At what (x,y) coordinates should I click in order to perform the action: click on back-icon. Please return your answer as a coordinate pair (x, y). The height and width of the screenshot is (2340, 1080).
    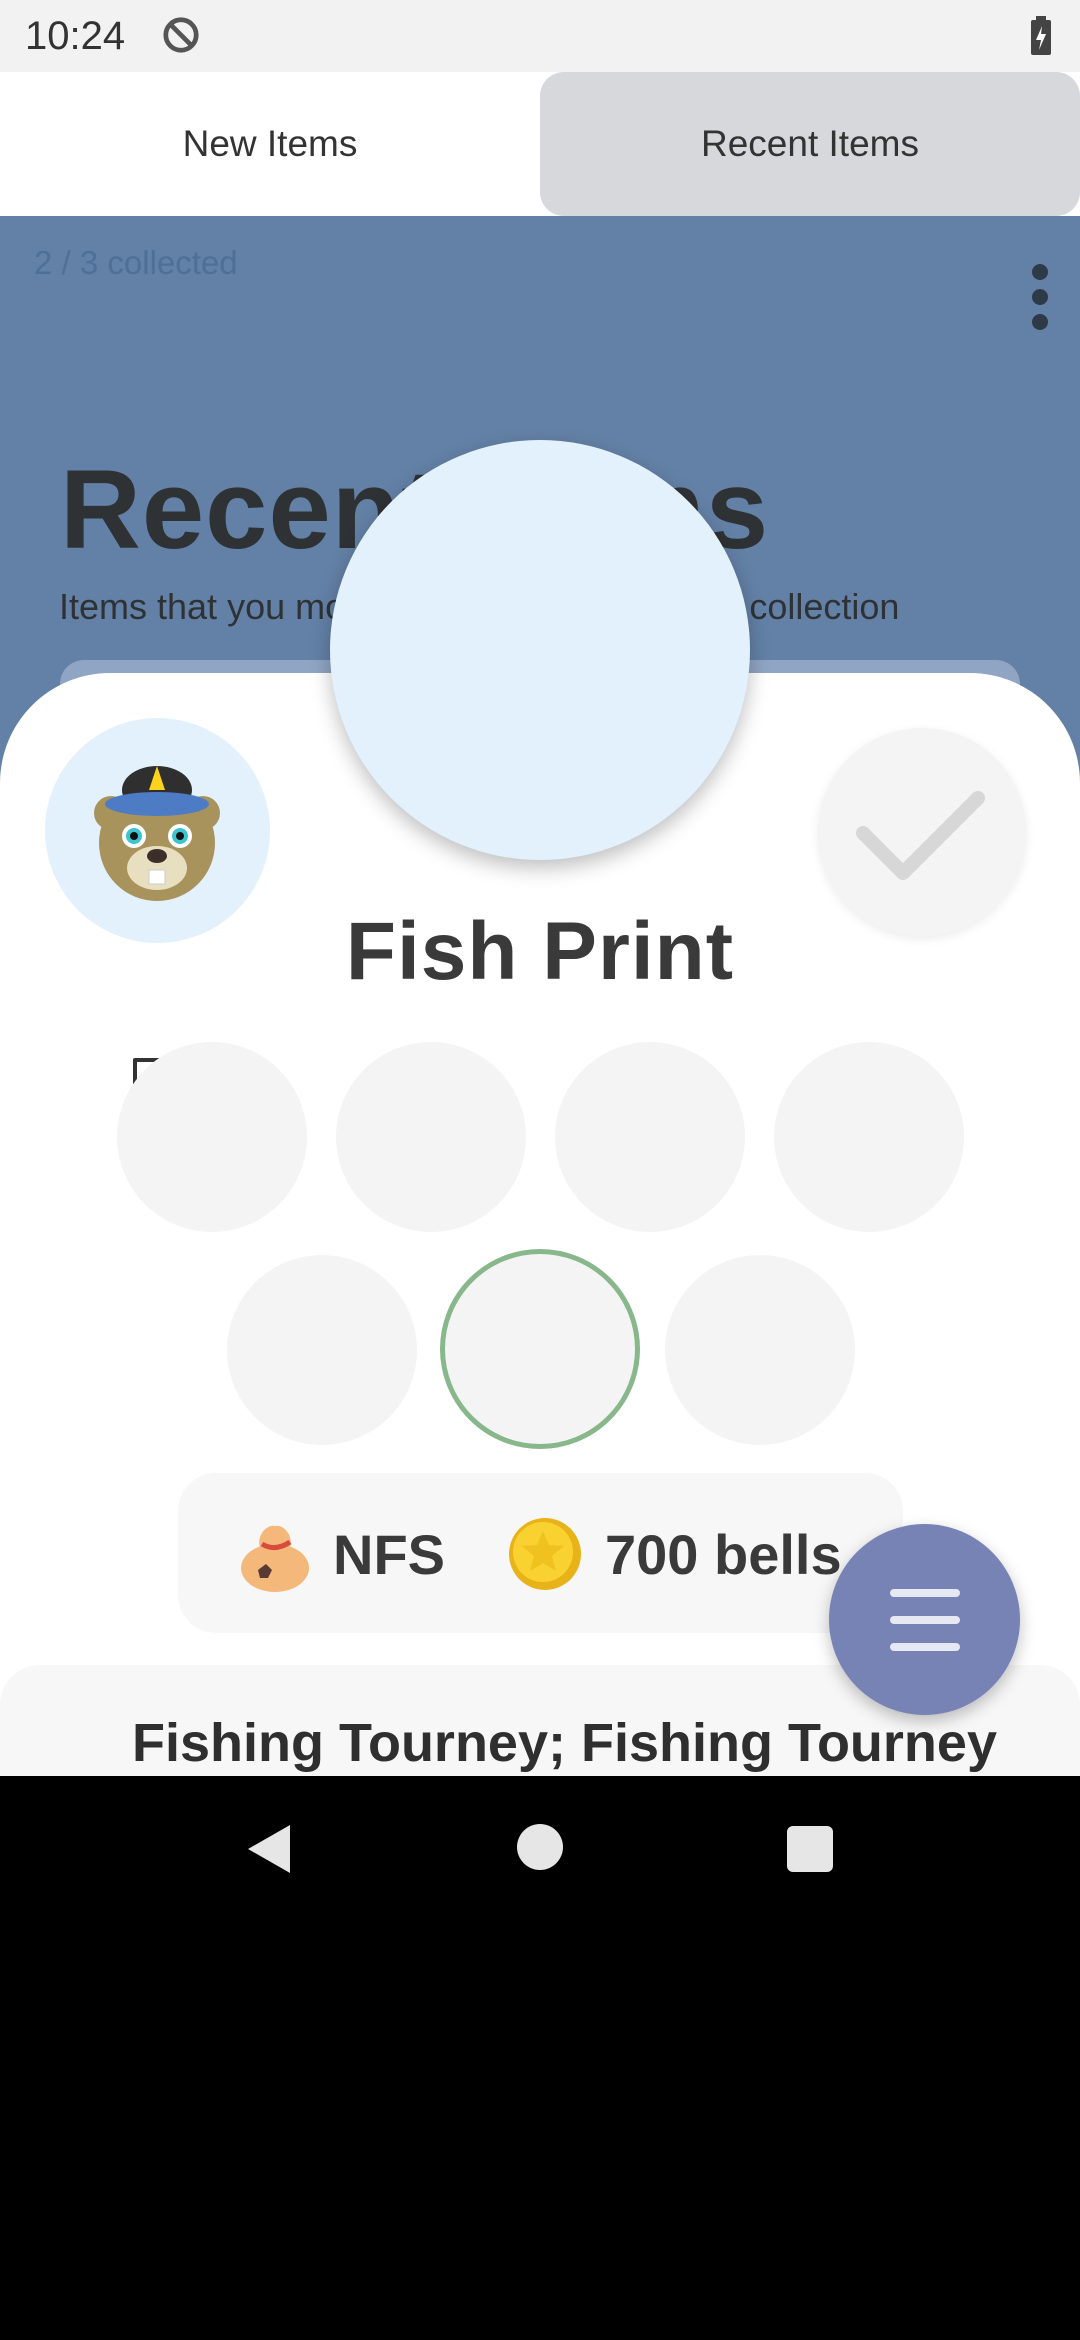
    Looking at the image, I should click on (269, 1849).